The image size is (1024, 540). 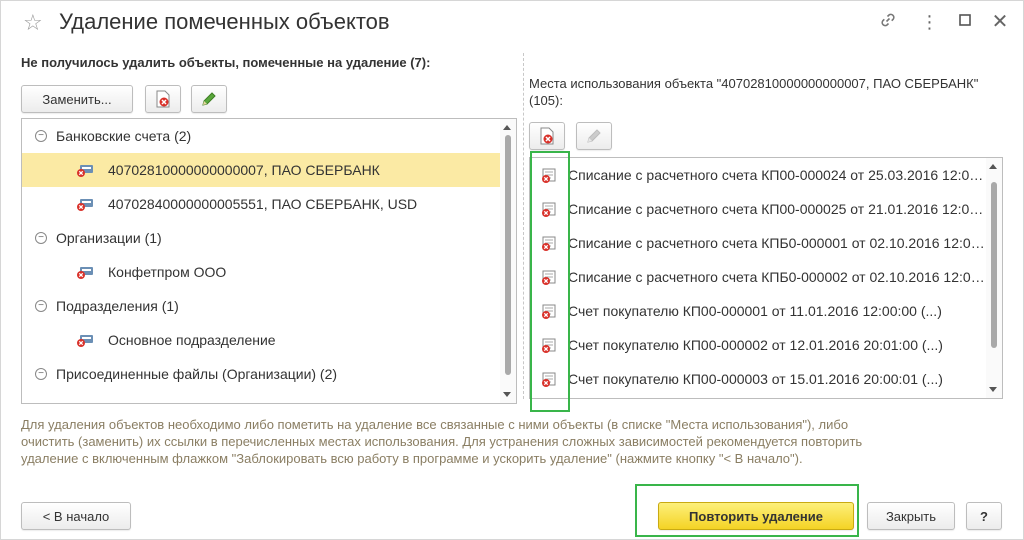 What do you see at coordinates (167, 272) in the screenshot?
I see `tree-item-label: Конфетпром ООО` at bounding box center [167, 272].